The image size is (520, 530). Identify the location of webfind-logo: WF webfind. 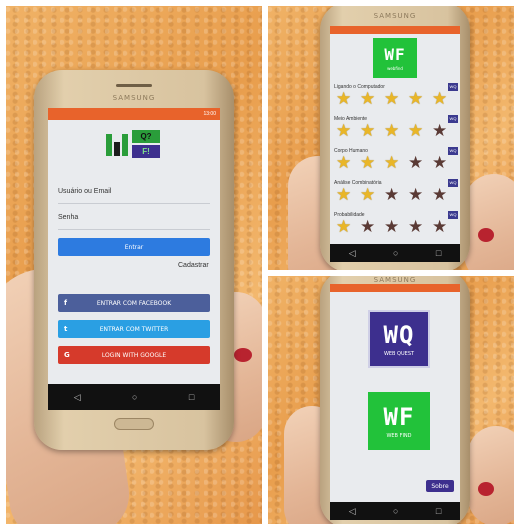
(395, 58).